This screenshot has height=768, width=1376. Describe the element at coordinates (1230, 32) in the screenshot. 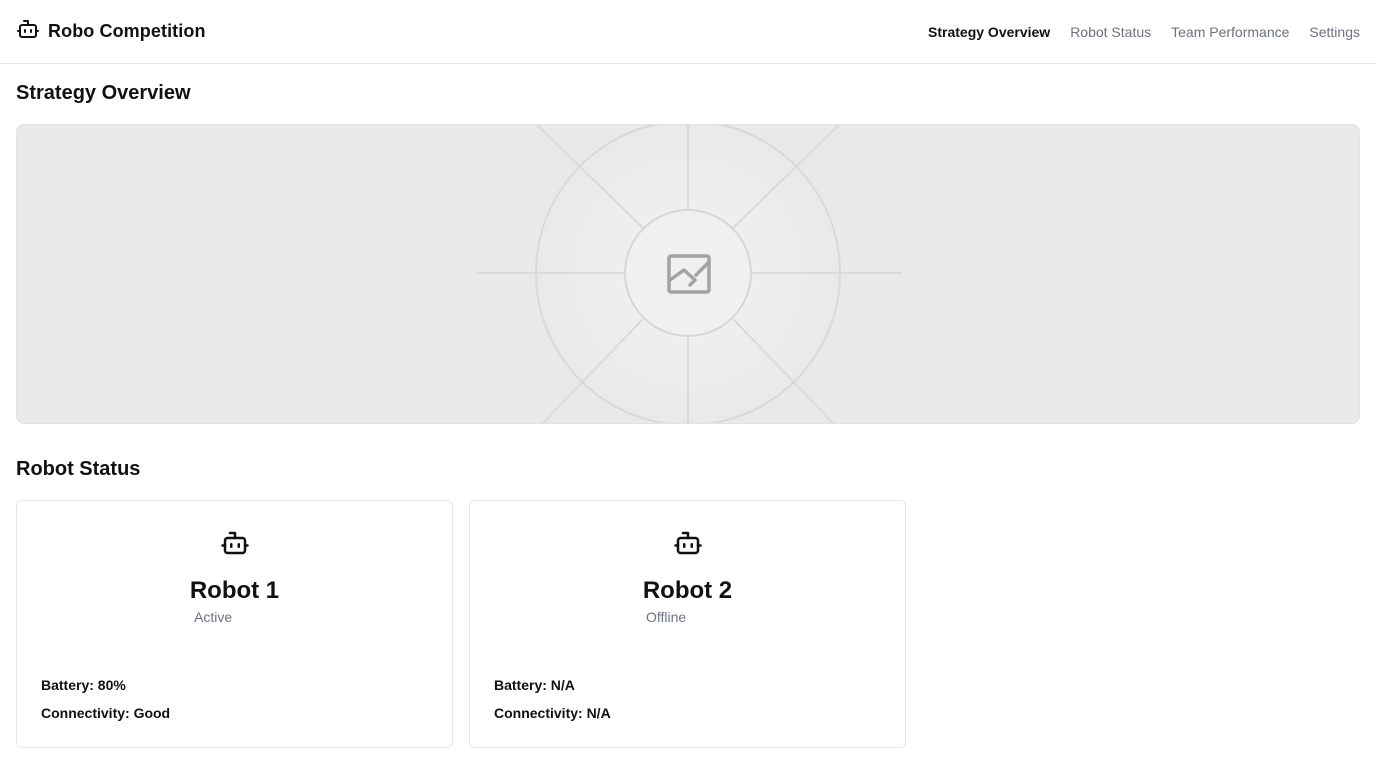

I see `nav-team-performance: Team Performance` at that location.